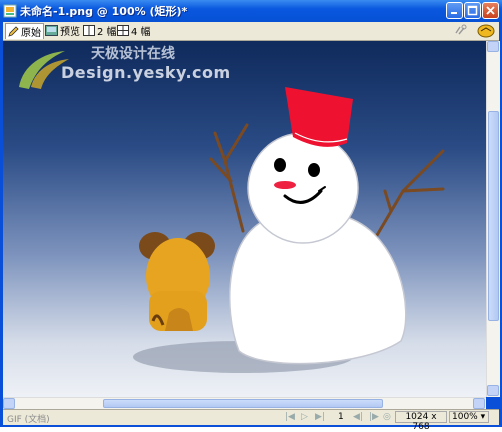 The height and width of the screenshot is (432, 502). What do you see at coordinates (493, 216) in the screenshot?
I see `vertical-scroll-thumb` at bounding box center [493, 216].